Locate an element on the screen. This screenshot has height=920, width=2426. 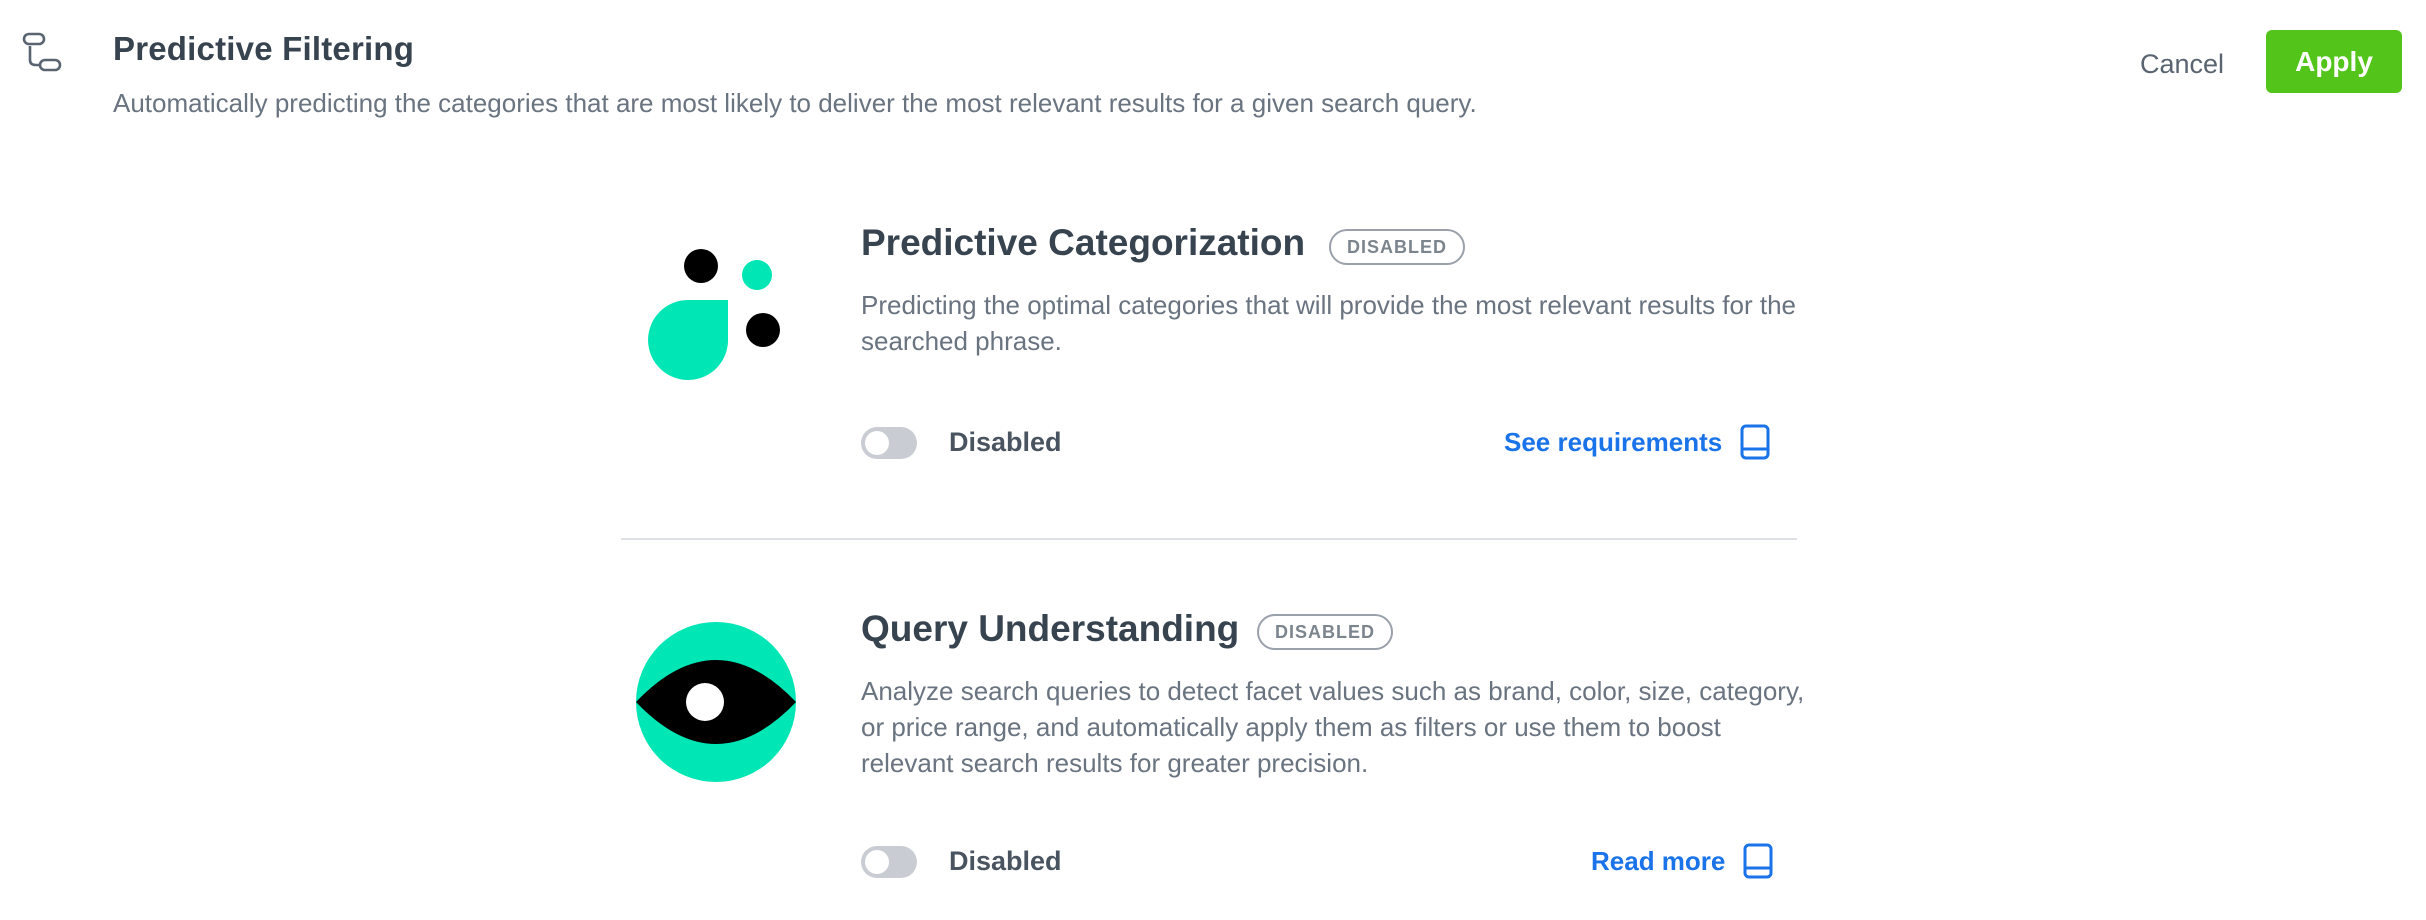
query-understanding-illustration is located at coordinates (716, 702).